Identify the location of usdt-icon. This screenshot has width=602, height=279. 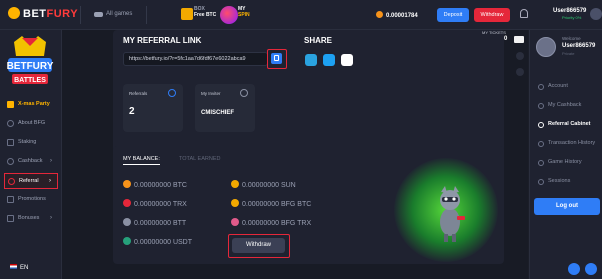
(127, 241).